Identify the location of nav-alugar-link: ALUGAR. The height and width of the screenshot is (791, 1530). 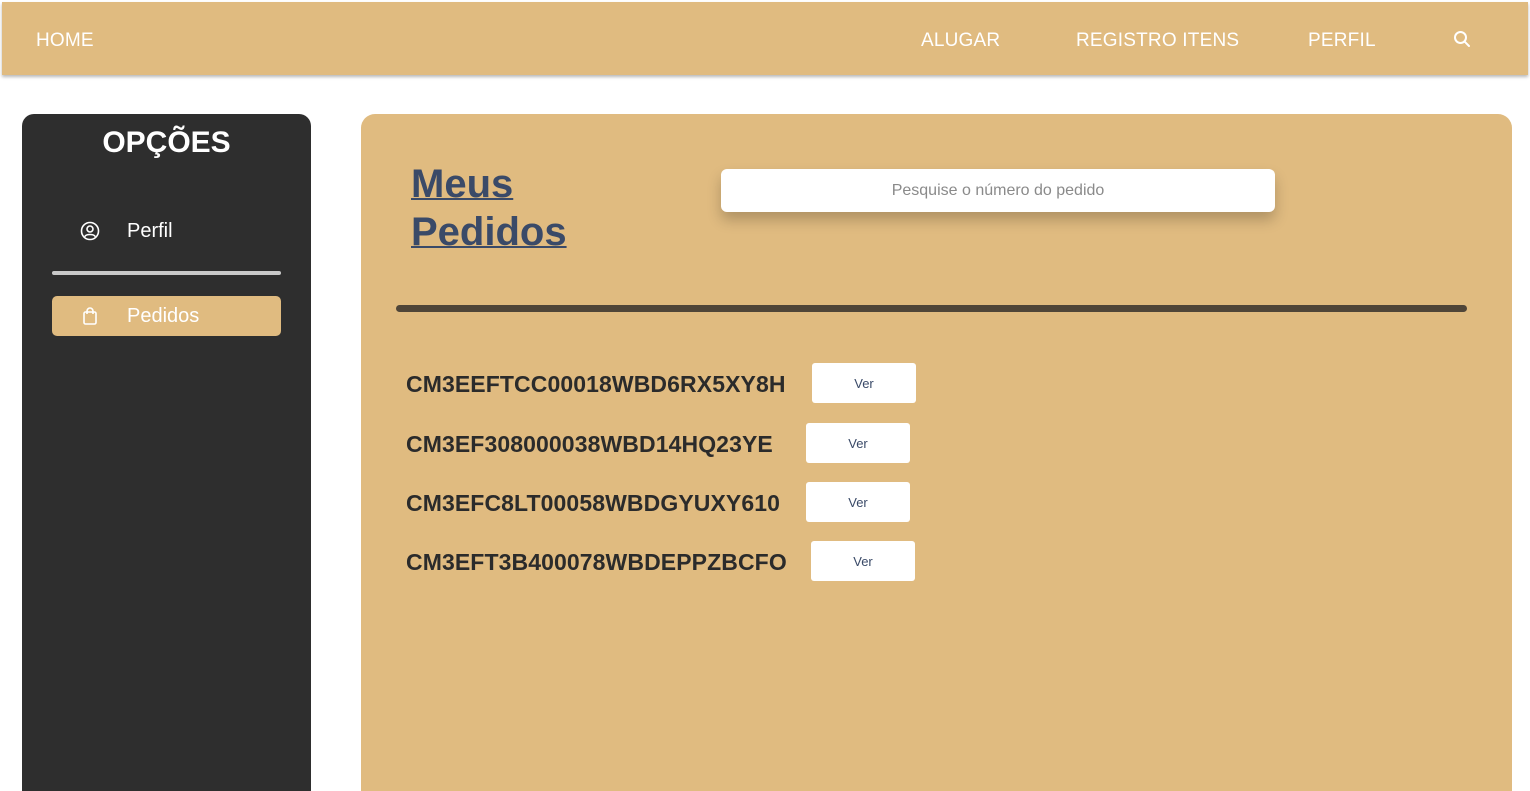
(960, 41).